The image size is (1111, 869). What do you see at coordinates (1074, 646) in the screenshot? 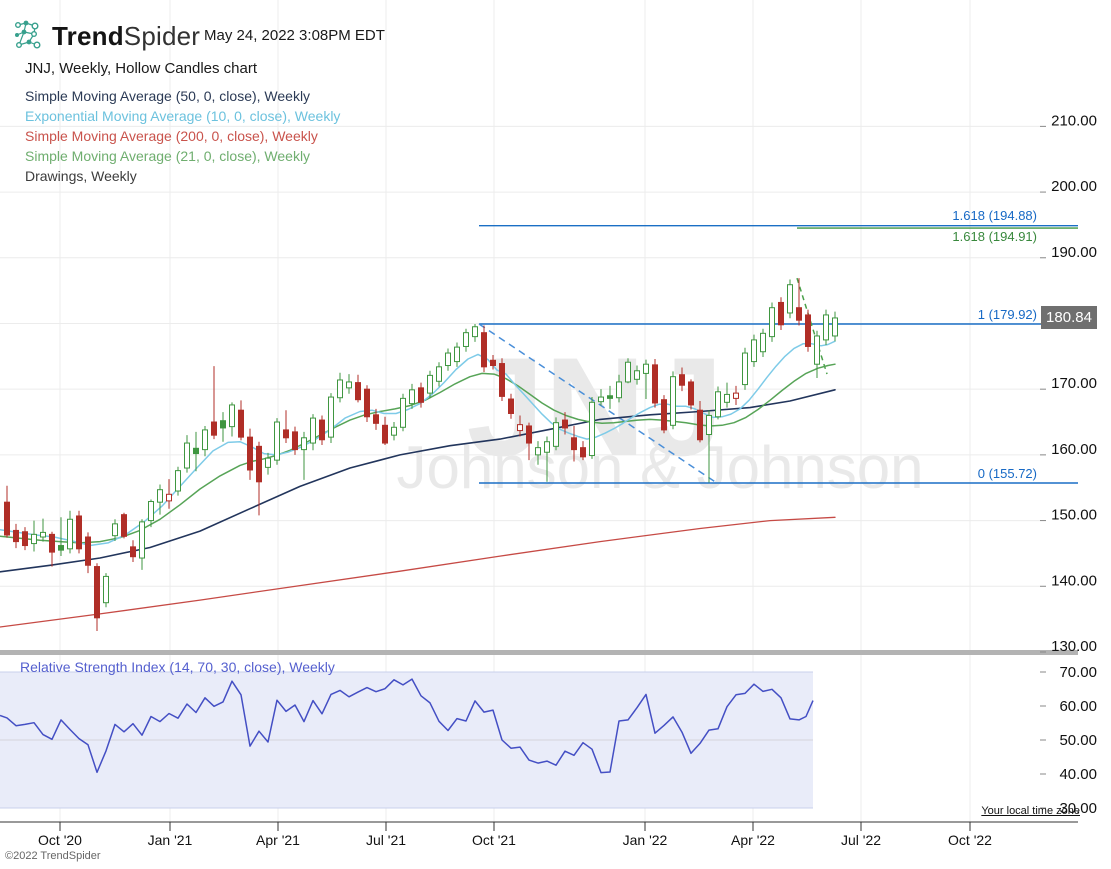
I see `price-axis-label: 130.00` at bounding box center [1074, 646].